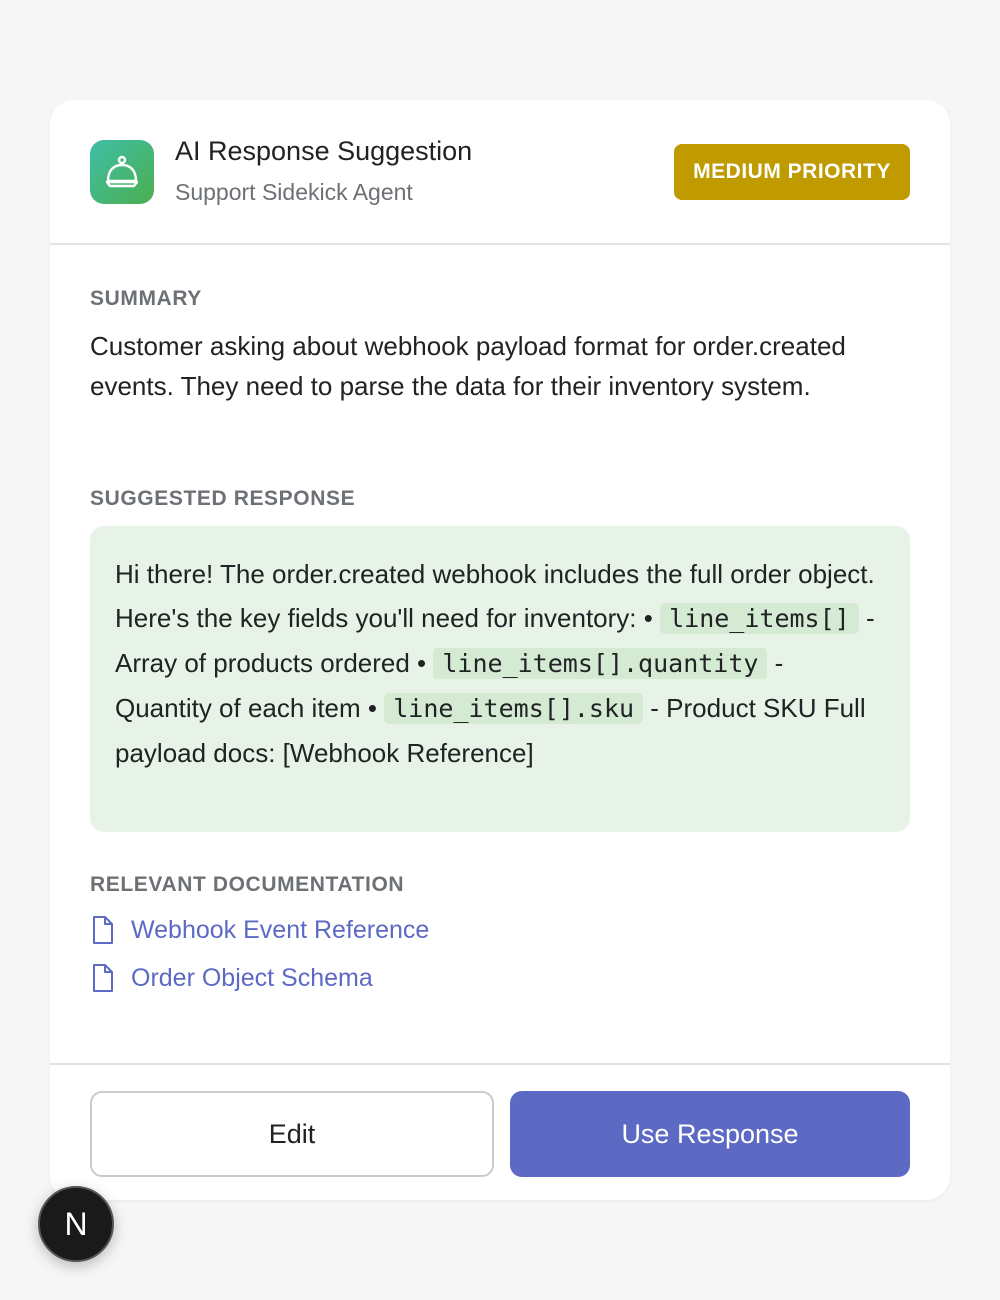  Describe the element at coordinates (600, 663) in the screenshot. I see `code-line-items-quantity: line_items[].quantity` at that location.